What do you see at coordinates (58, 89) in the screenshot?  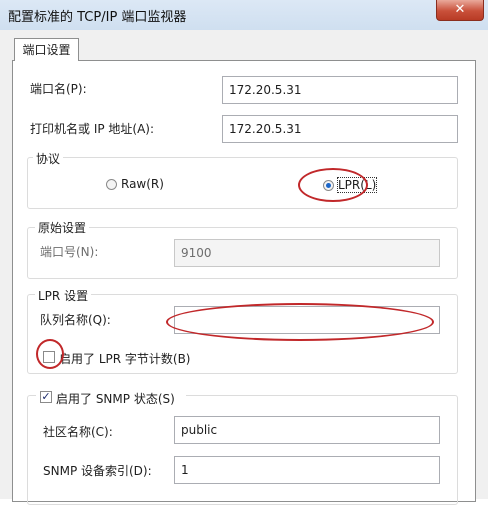 I see `port-name-label: 端口名(P):` at bounding box center [58, 89].